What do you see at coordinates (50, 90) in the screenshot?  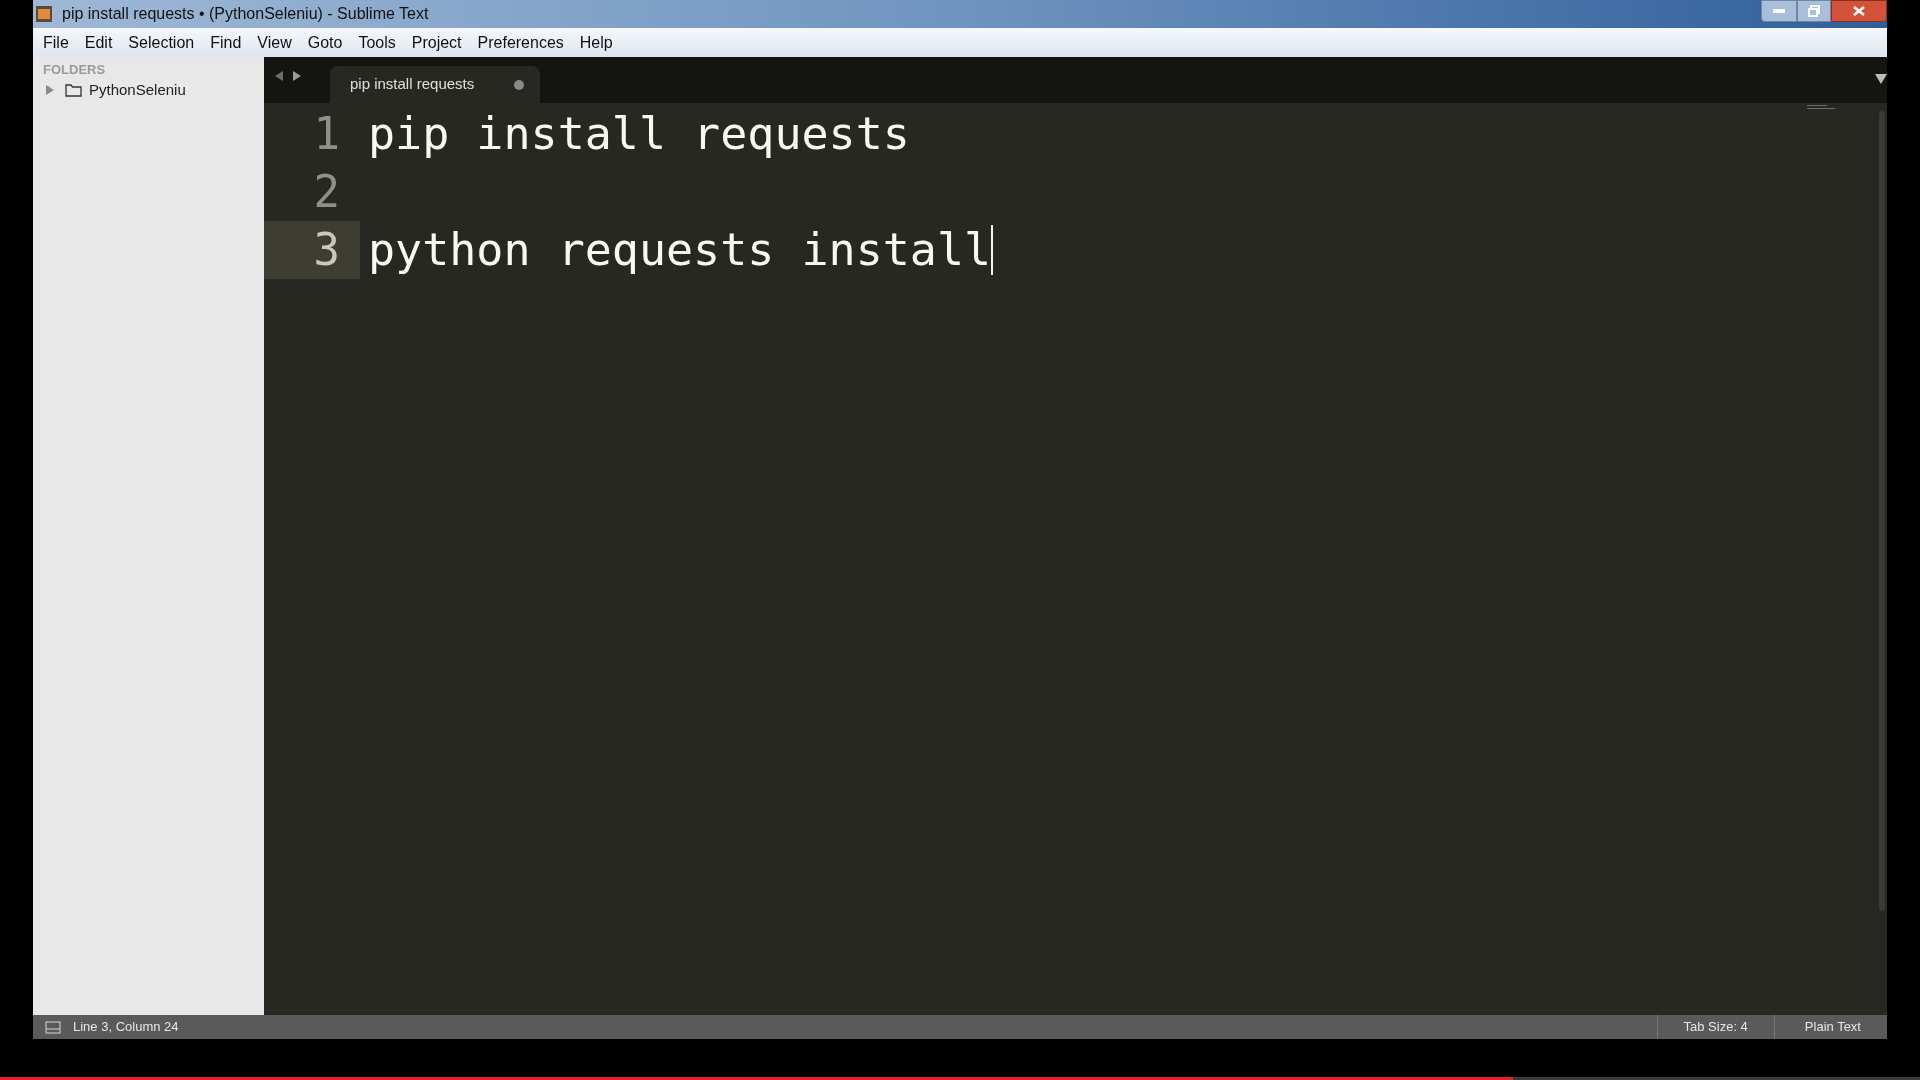 I see `disclosure-icon` at bounding box center [50, 90].